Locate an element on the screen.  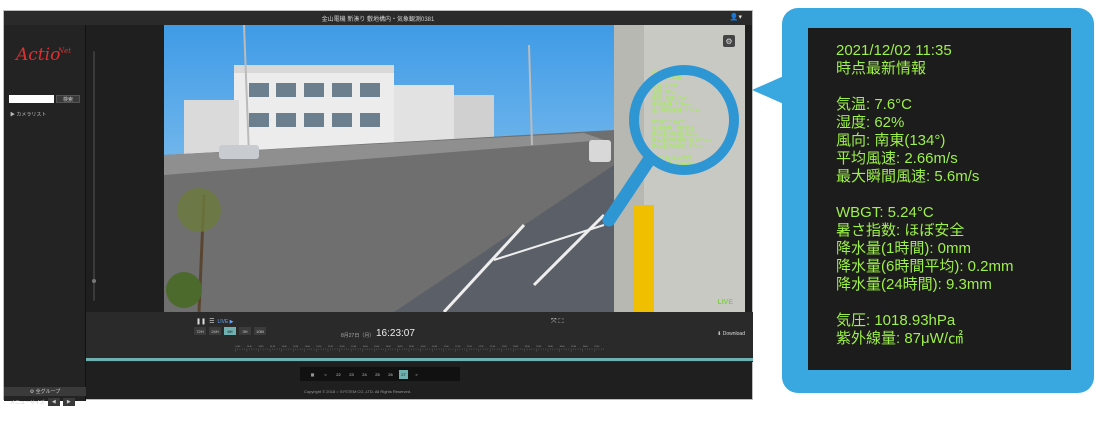
pause-icon: ❚❚ is located at coordinates (201, 321).